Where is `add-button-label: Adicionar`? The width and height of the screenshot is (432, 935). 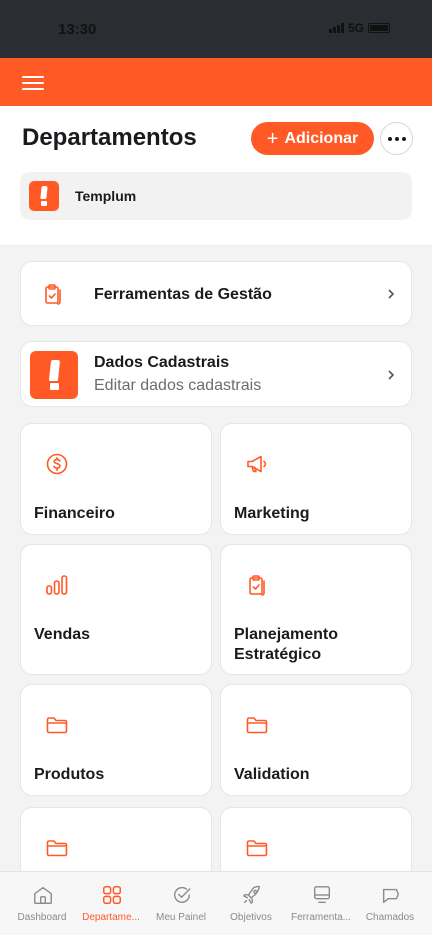
add-button-label: Adicionar is located at coordinates (321, 138).